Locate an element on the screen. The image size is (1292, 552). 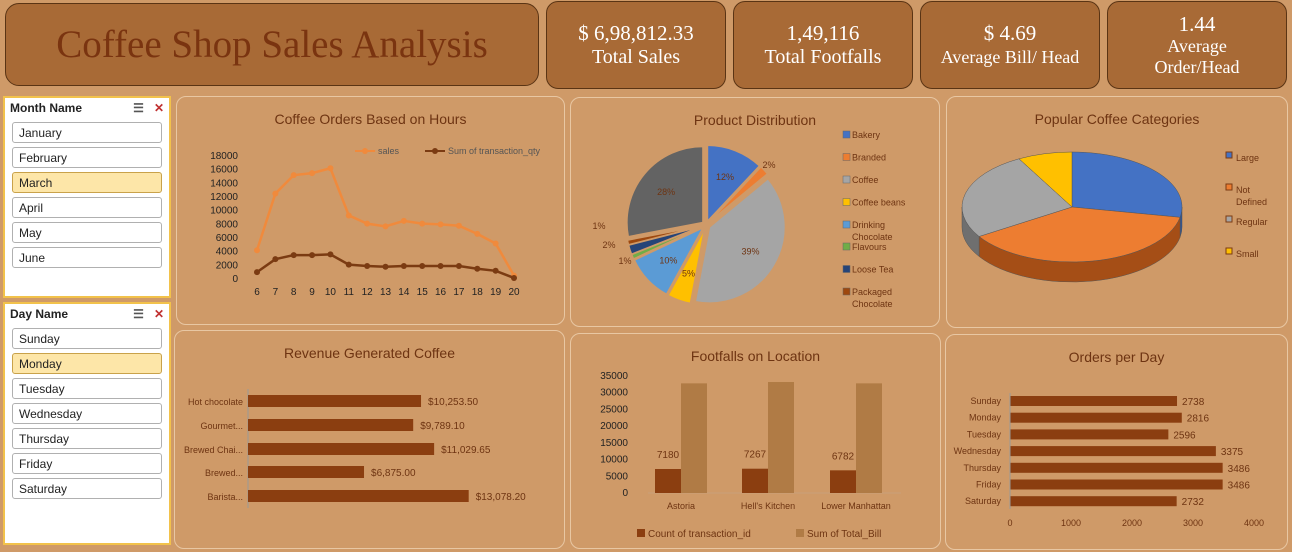
kpi-average-bill: $ 4.69 Average Bill/ Head is located at coordinates (1010, 45).